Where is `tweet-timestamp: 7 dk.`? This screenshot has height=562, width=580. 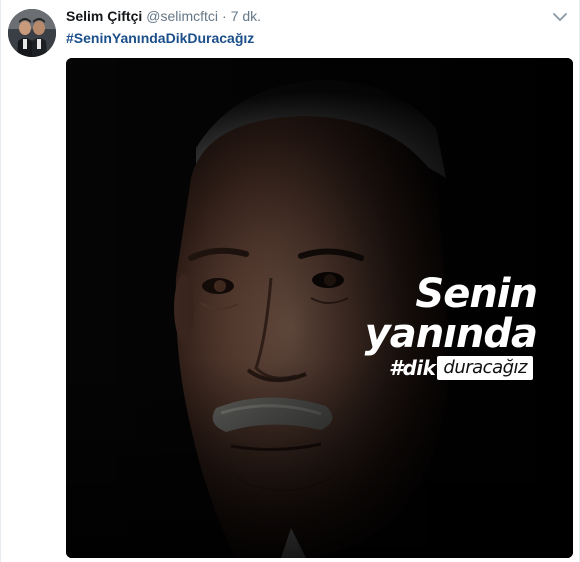
tweet-timestamp: 7 dk. is located at coordinates (246, 16).